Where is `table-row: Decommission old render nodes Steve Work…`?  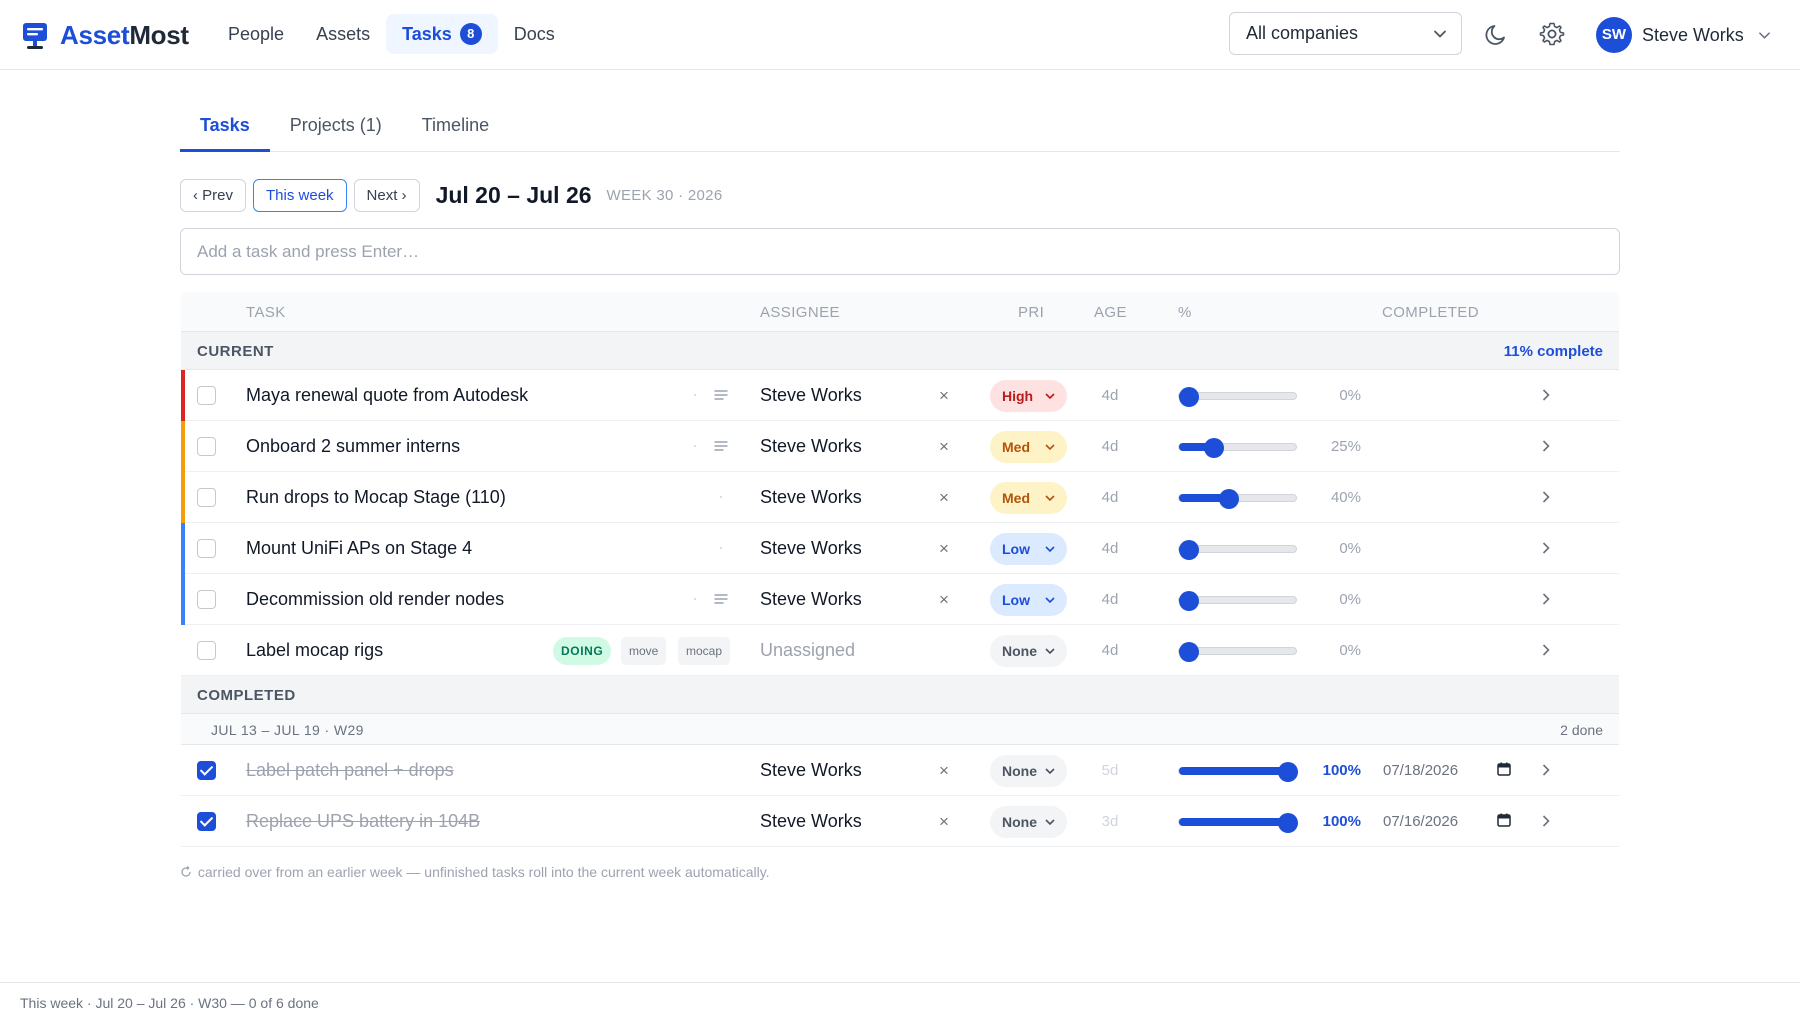 table-row: Decommission old render nodes Steve Work… is located at coordinates (900, 599).